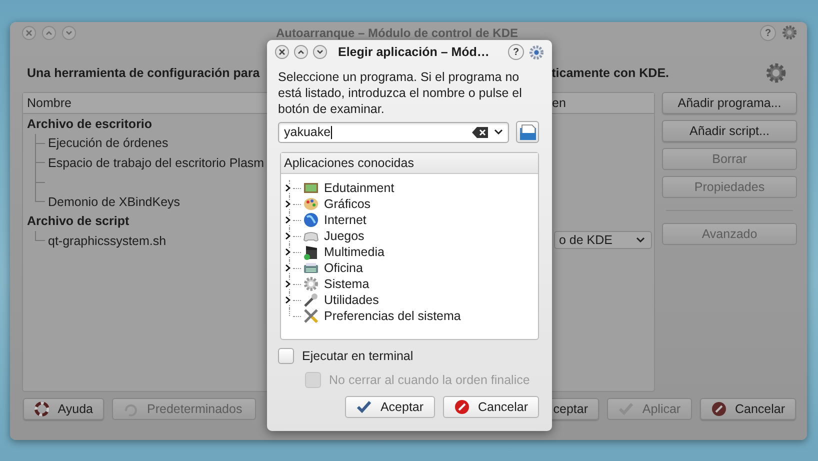 This screenshot has width=818, height=461. Describe the element at coordinates (311, 204) in the screenshot. I see `palette-icon` at that location.